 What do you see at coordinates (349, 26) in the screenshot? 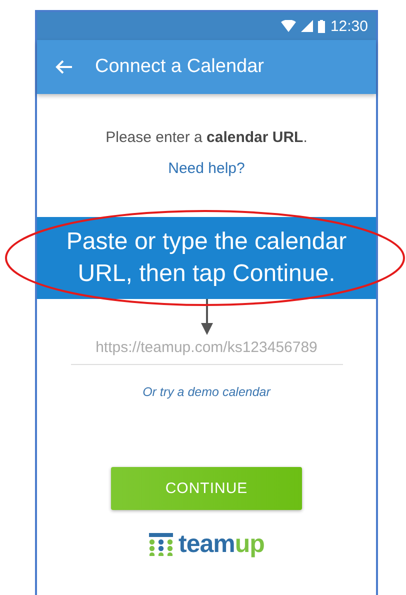
I see `status-time: 12:30` at bounding box center [349, 26].